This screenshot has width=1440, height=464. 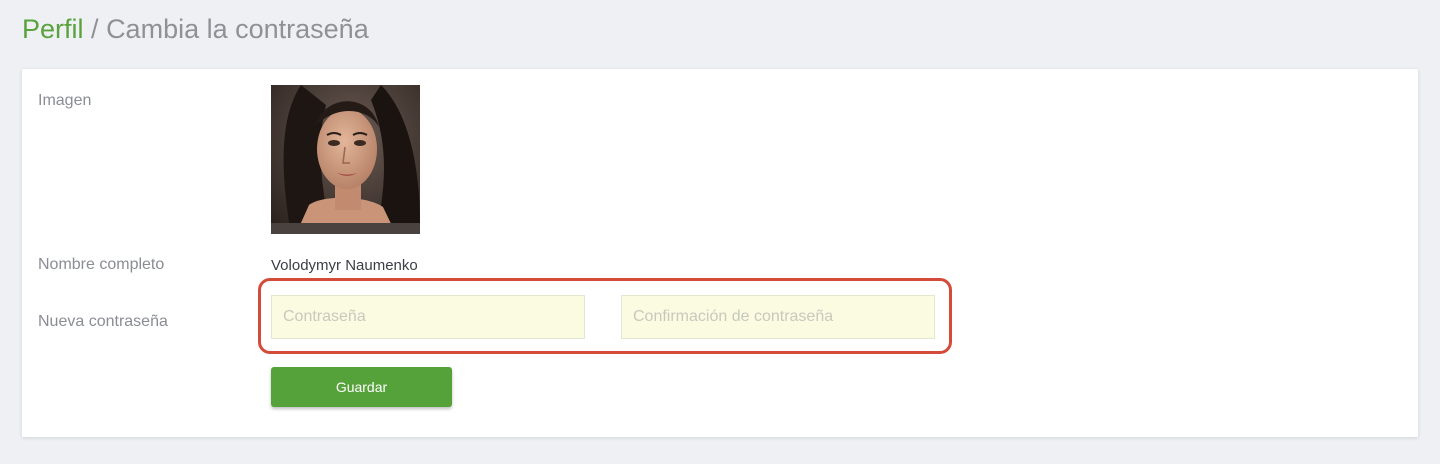 What do you see at coordinates (101, 264) in the screenshot?
I see `fullname-label: Nombre completo` at bounding box center [101, 264].